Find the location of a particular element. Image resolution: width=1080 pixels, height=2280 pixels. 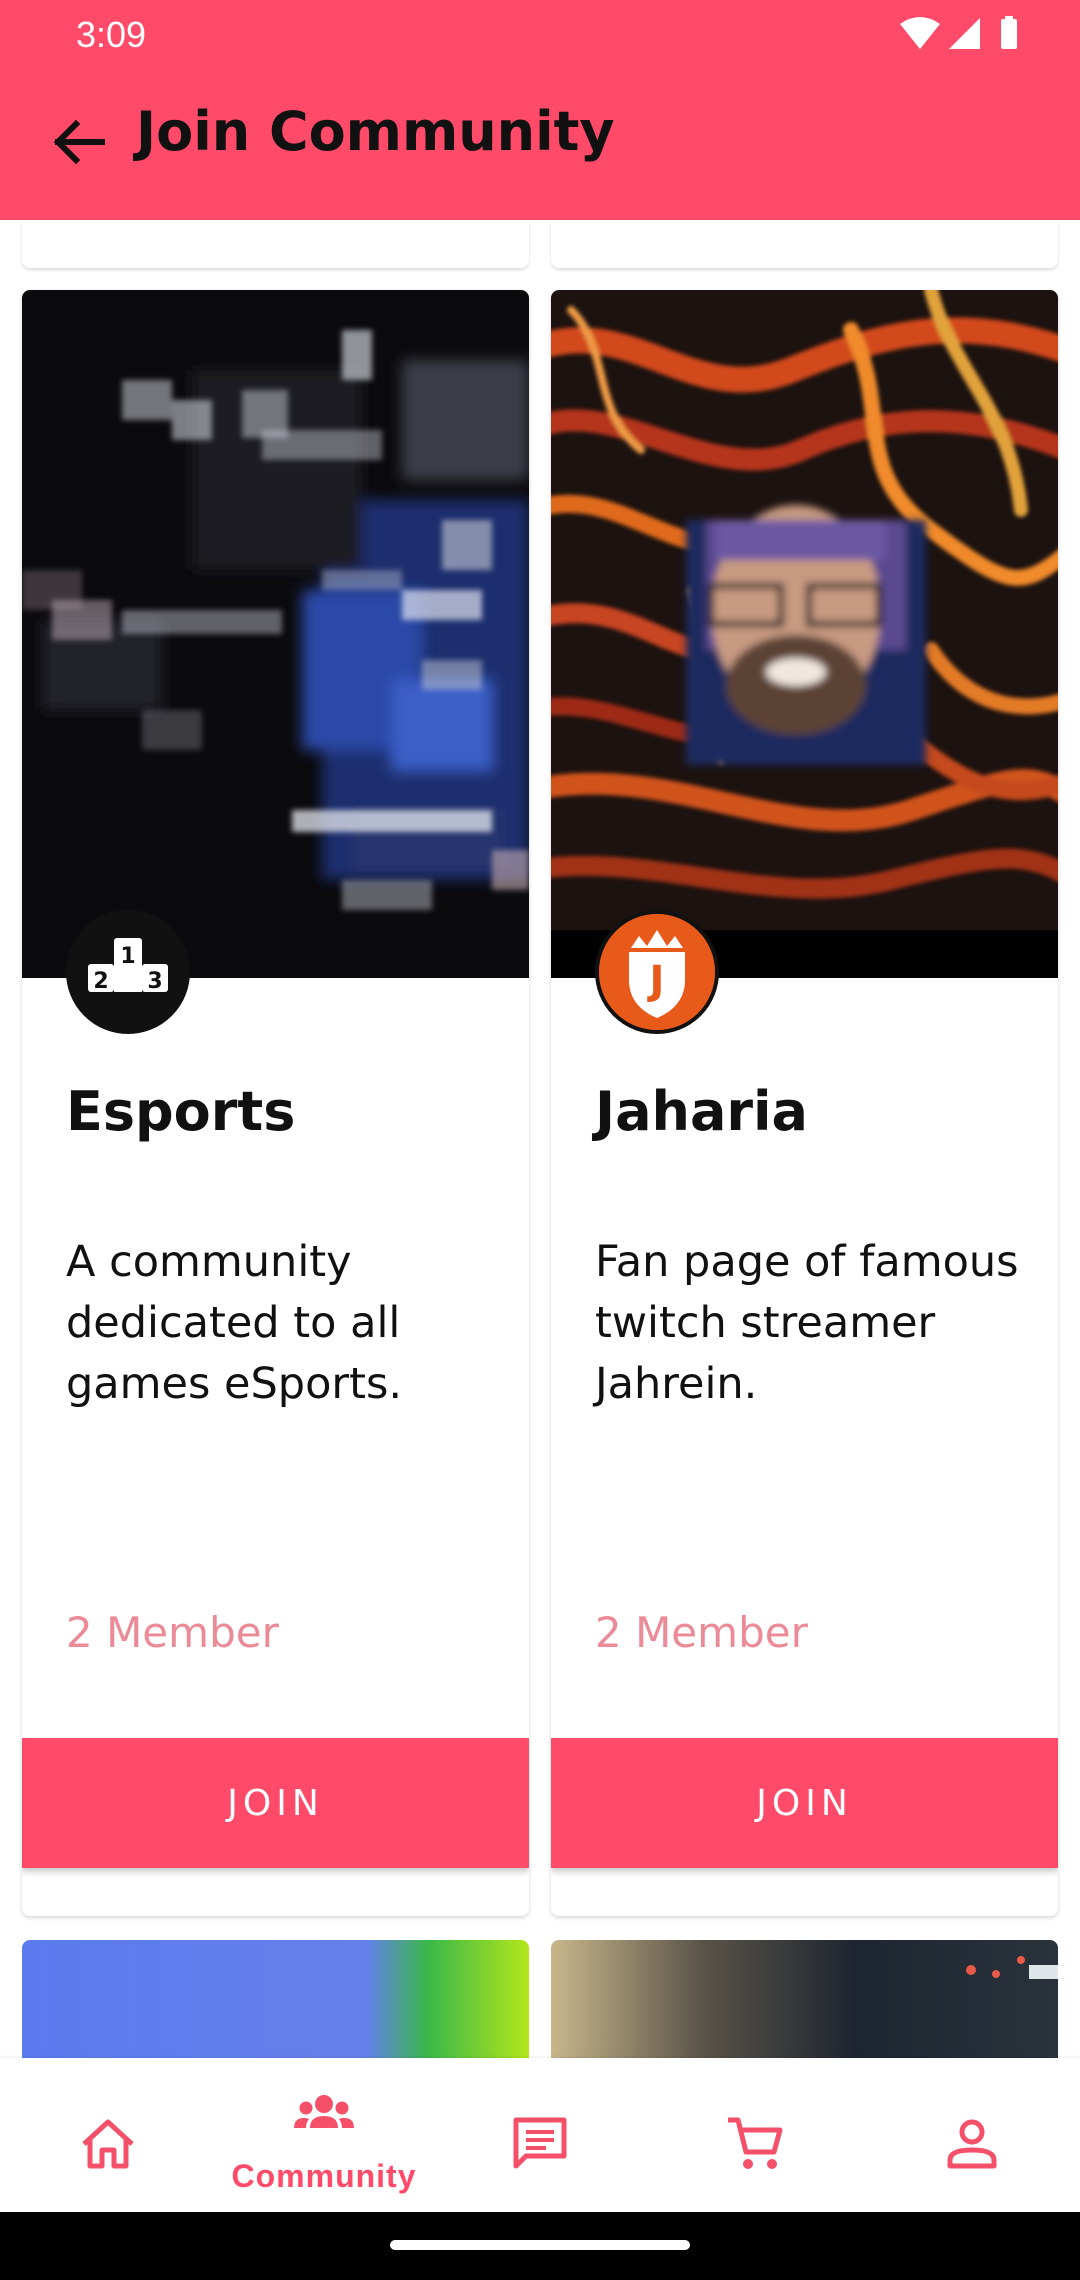

nav-cart is located at coordinates (756, 2135).